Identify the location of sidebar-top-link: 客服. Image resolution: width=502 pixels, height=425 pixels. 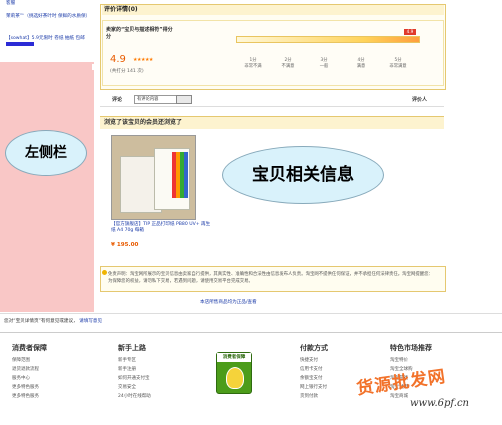
(10, 3).